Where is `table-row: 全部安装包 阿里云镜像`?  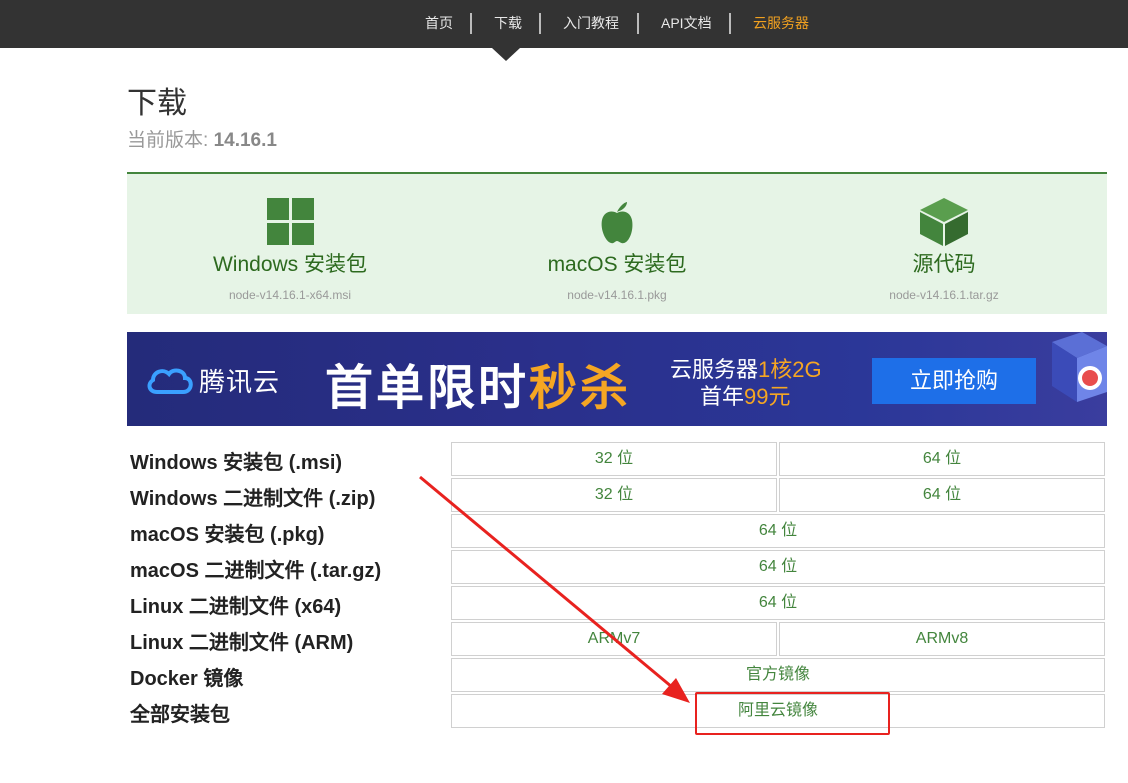 table-row: 全部安装包 阿里云镜像 is located at coordinates (617, 711).